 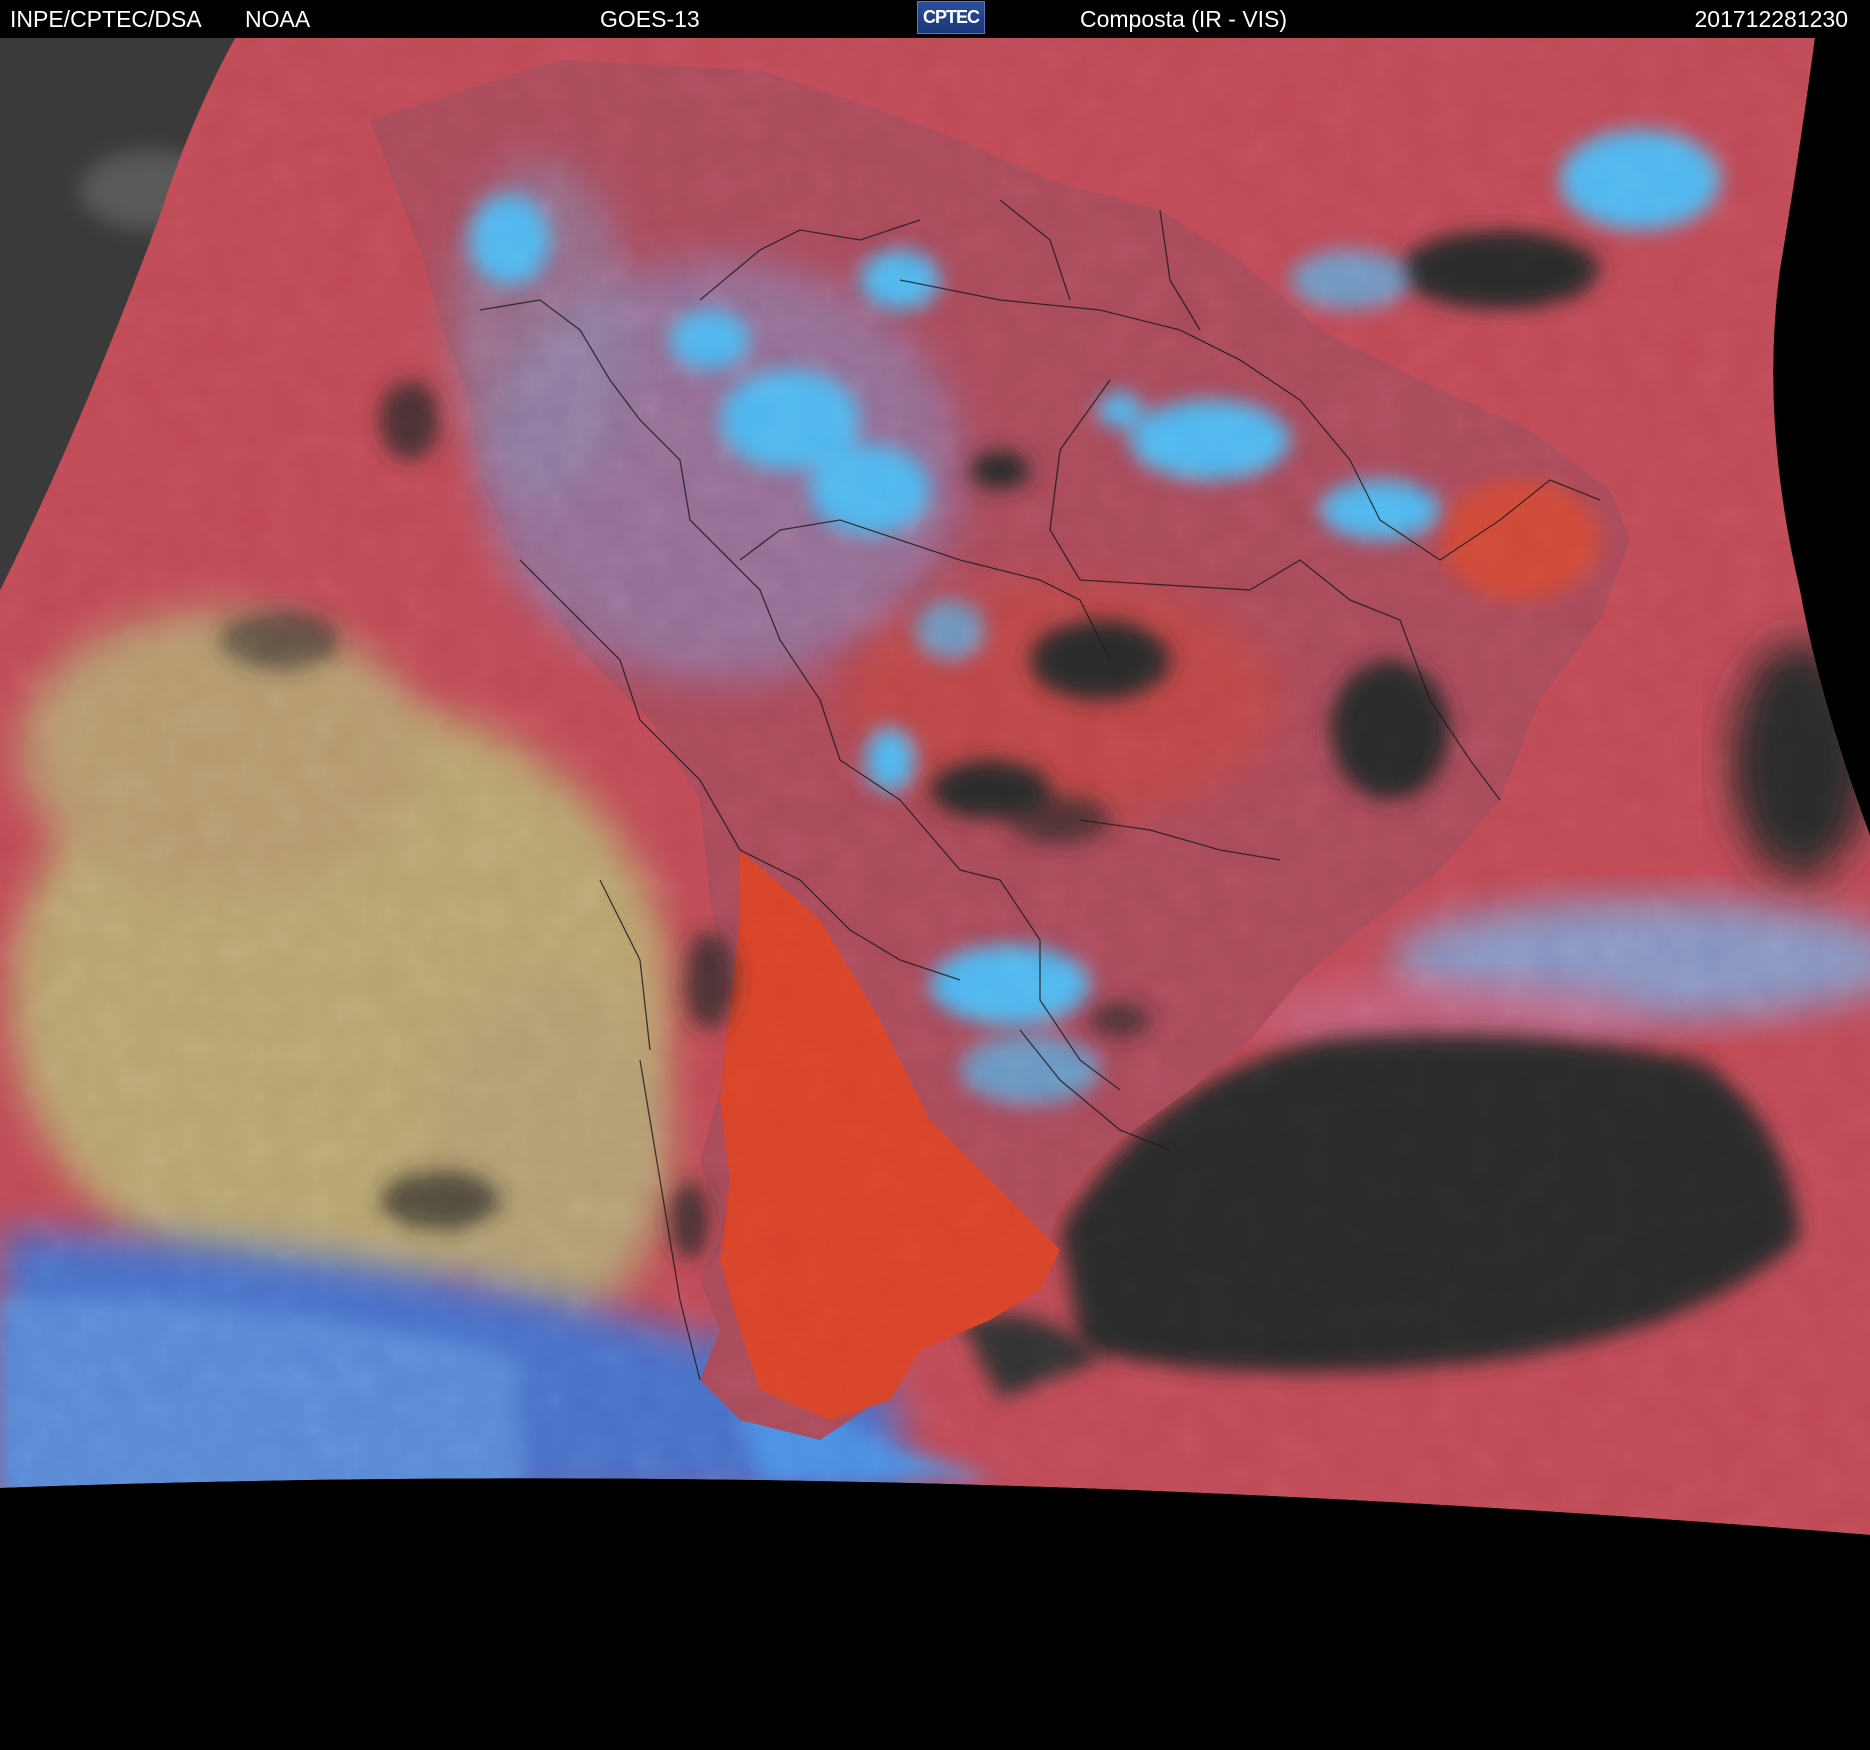 What do you see at coordinates (1771, 19) in the screenshot?
I see `timestamp-label: 201712281230` at bounding box center [1771, 19].